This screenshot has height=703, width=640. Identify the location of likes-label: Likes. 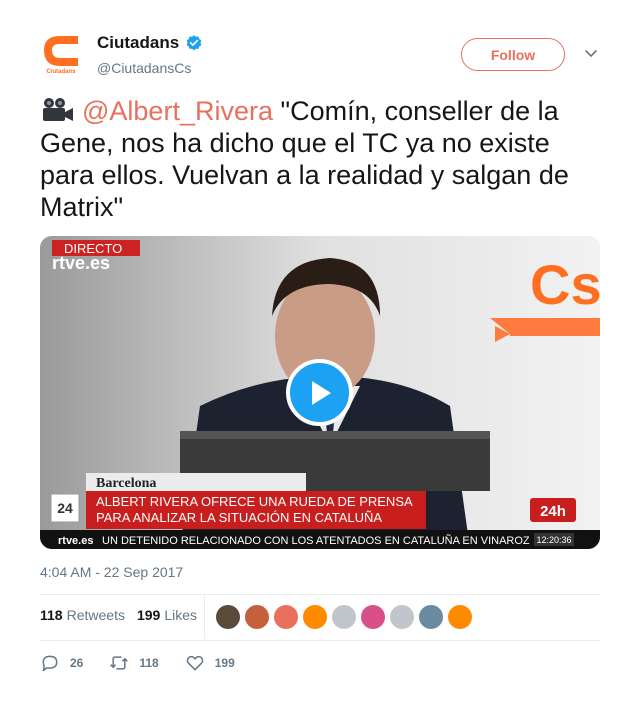
(180, 615).